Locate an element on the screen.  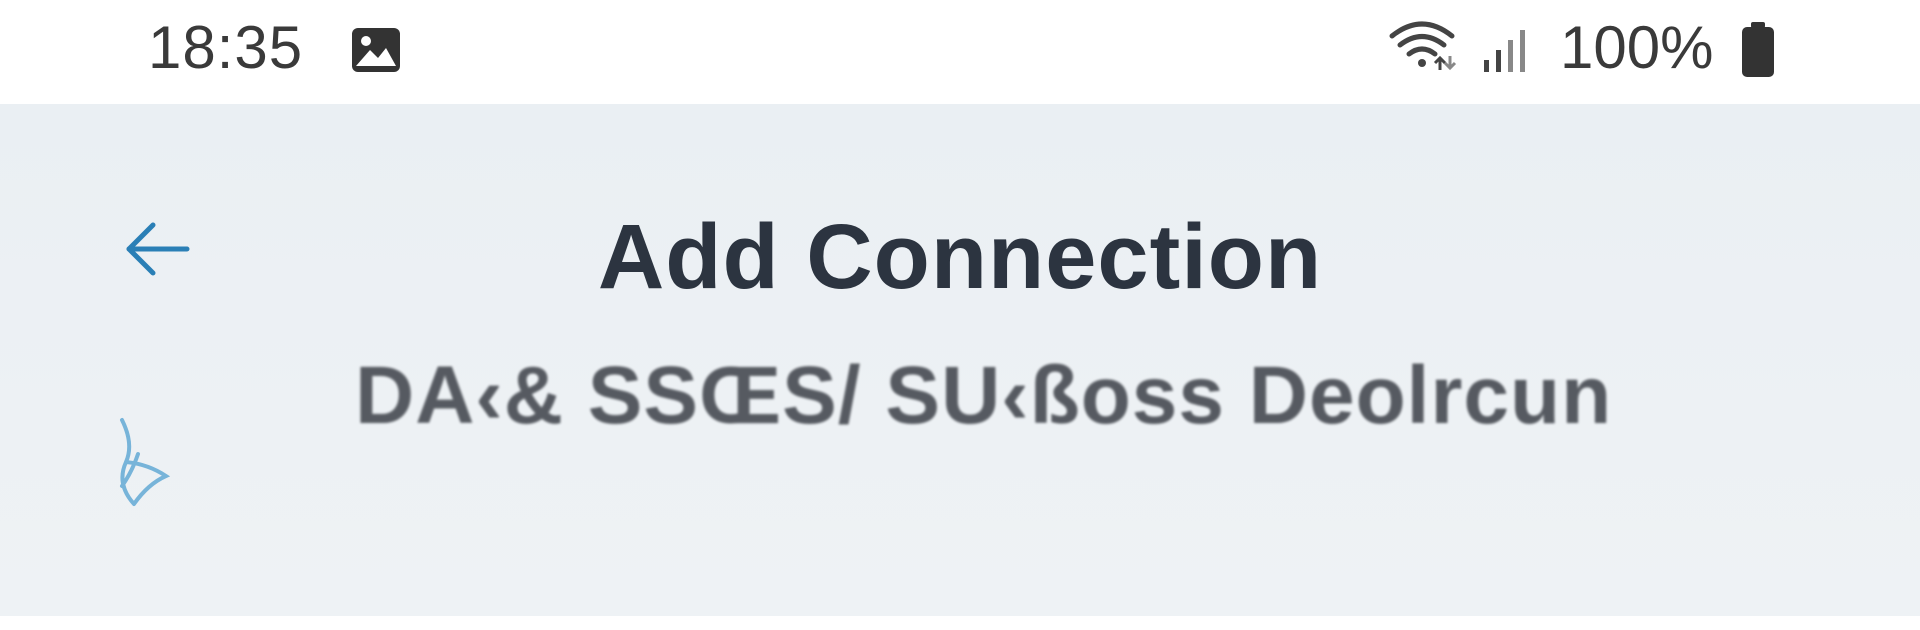
battery-percentage: 100% is located at coordinates (1637, 47).